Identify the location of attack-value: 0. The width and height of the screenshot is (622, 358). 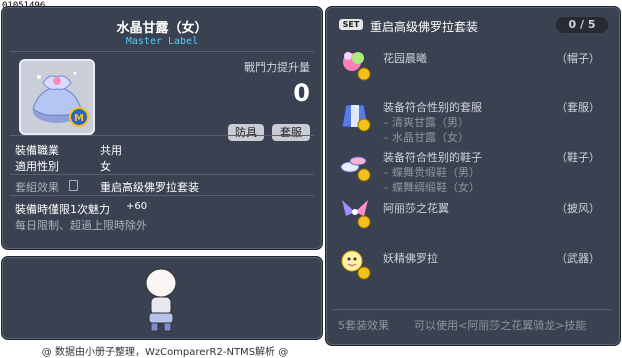
(301, 93).